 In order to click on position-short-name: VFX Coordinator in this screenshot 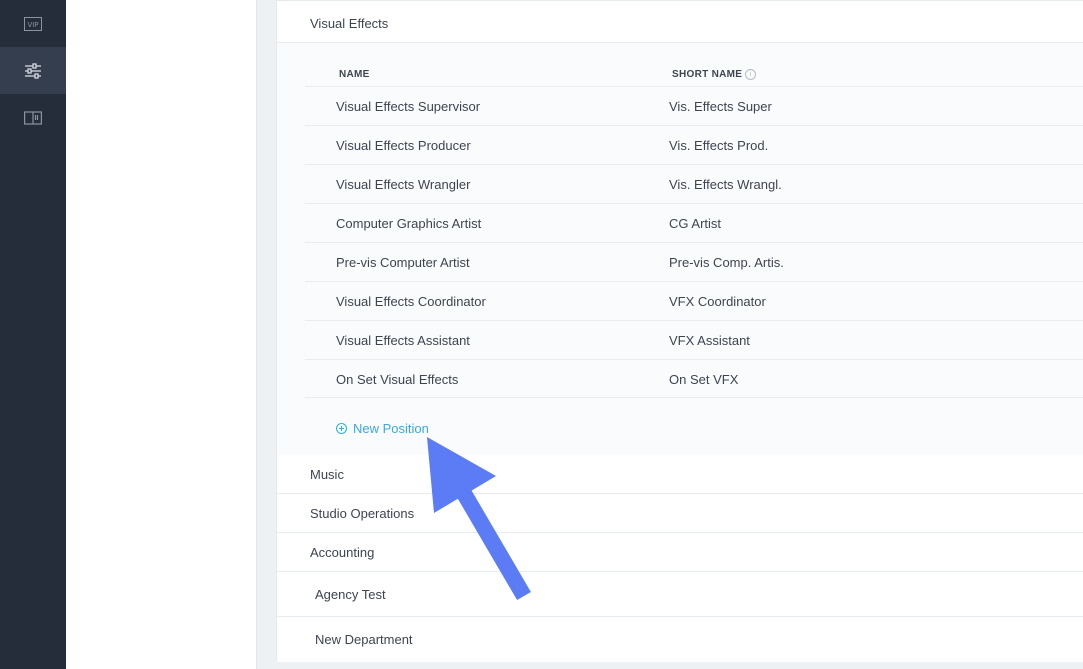, I will do `click(717, 301)`.